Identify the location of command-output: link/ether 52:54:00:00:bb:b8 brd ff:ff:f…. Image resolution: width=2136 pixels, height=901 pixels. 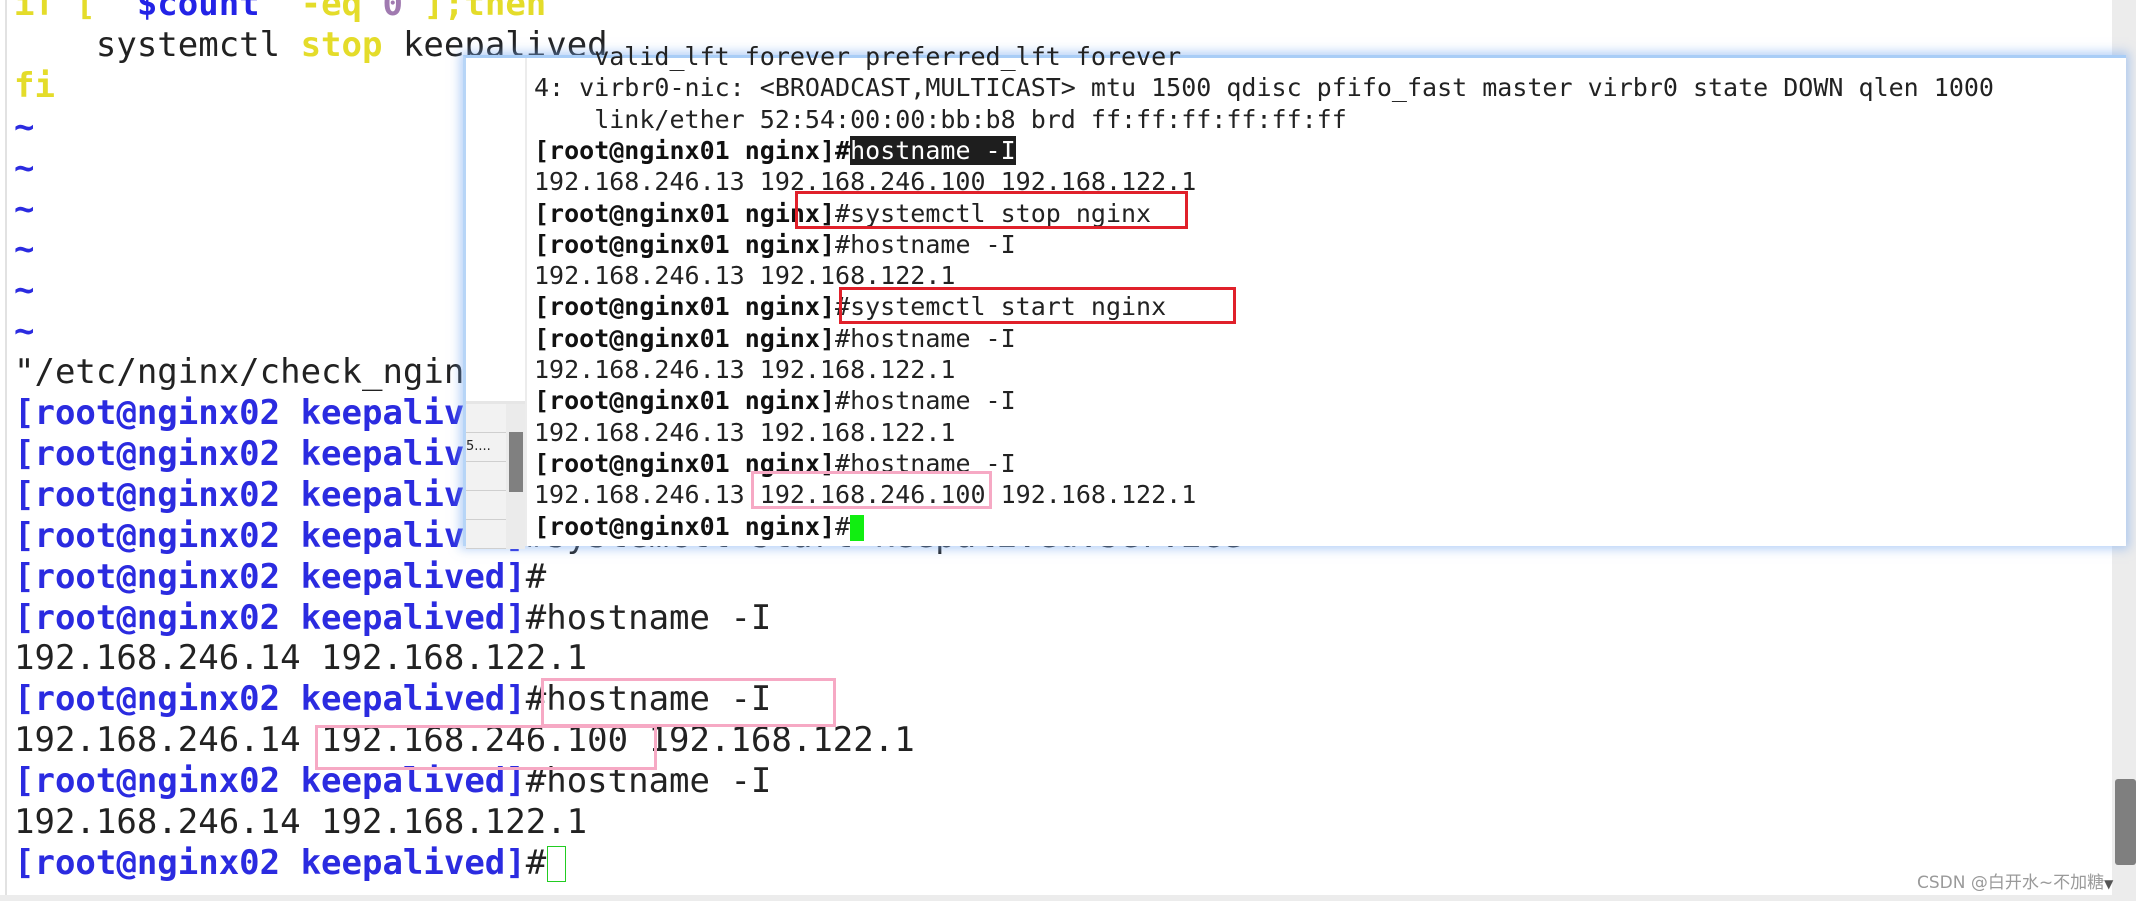
(940, 119).